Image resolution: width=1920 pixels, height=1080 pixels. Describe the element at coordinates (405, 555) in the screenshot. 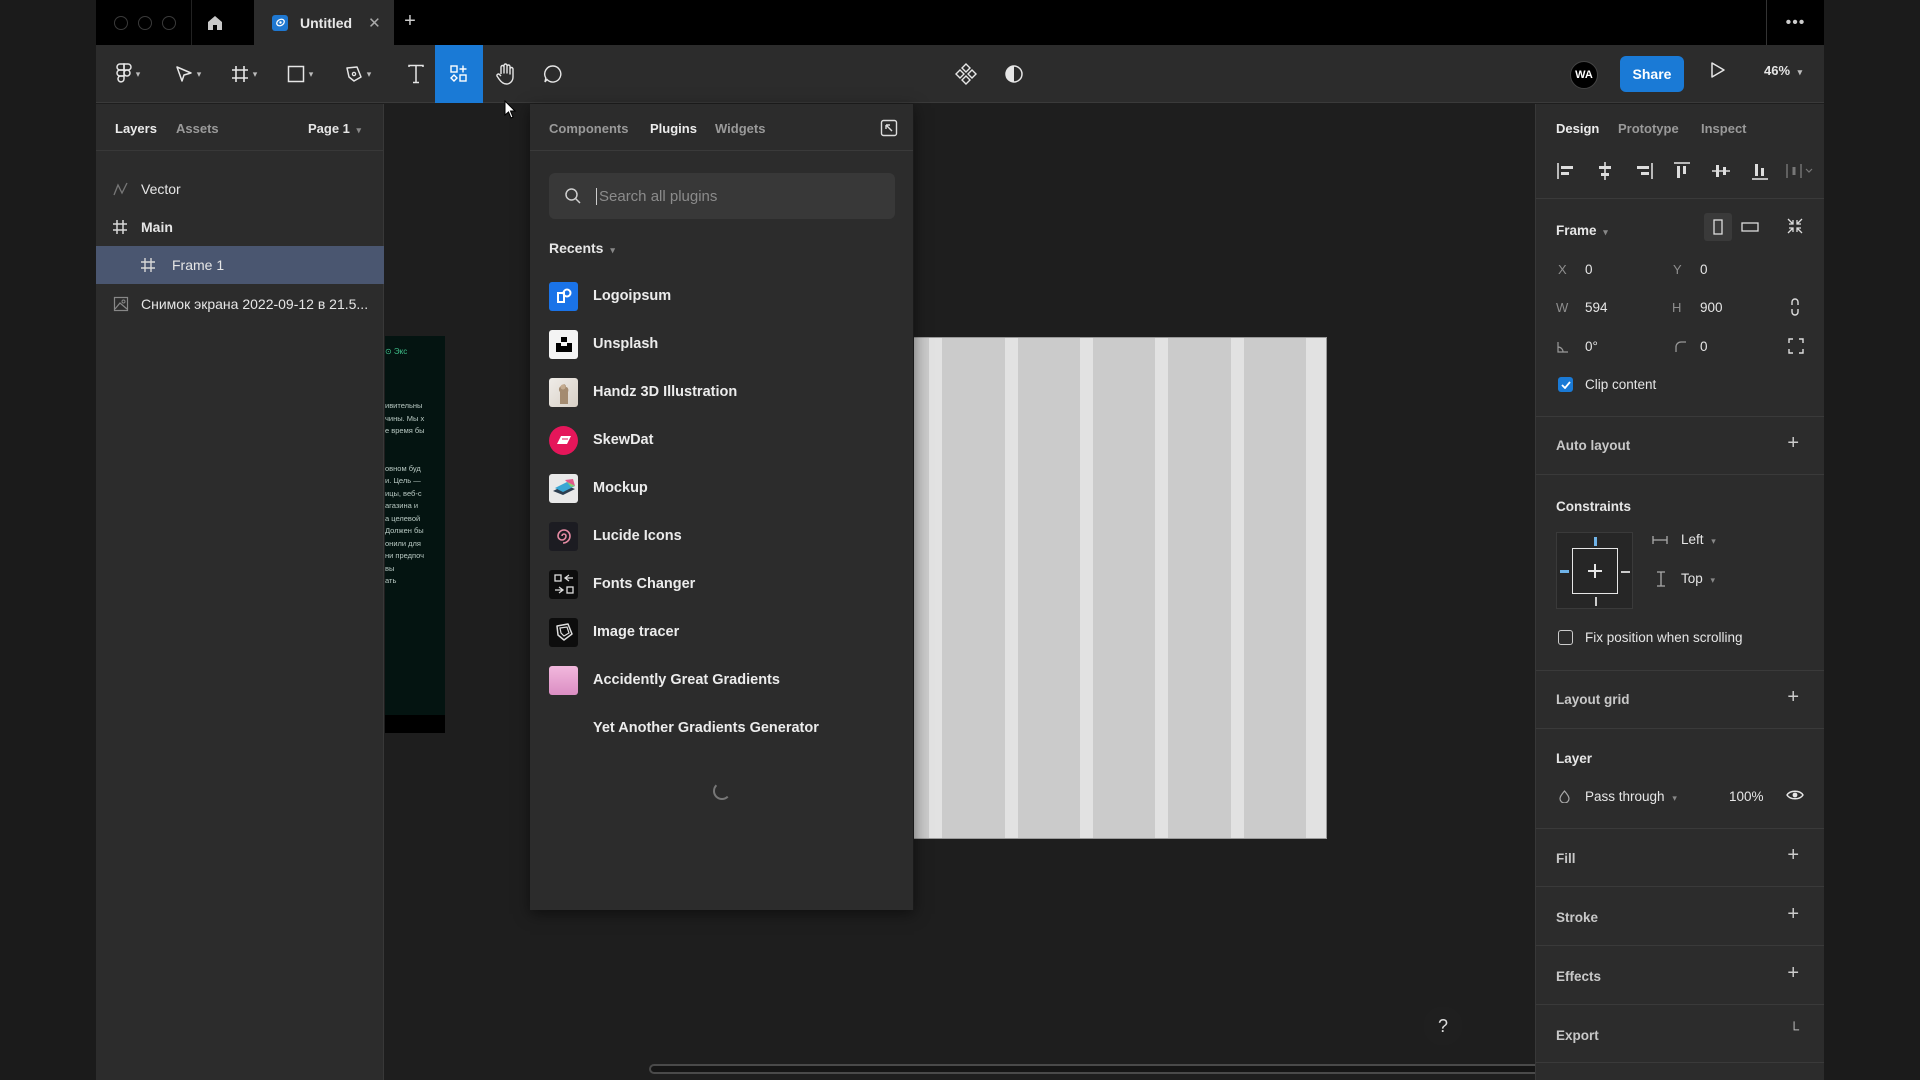

I see `thumbnail-text-line: ни предпоч` at that location.